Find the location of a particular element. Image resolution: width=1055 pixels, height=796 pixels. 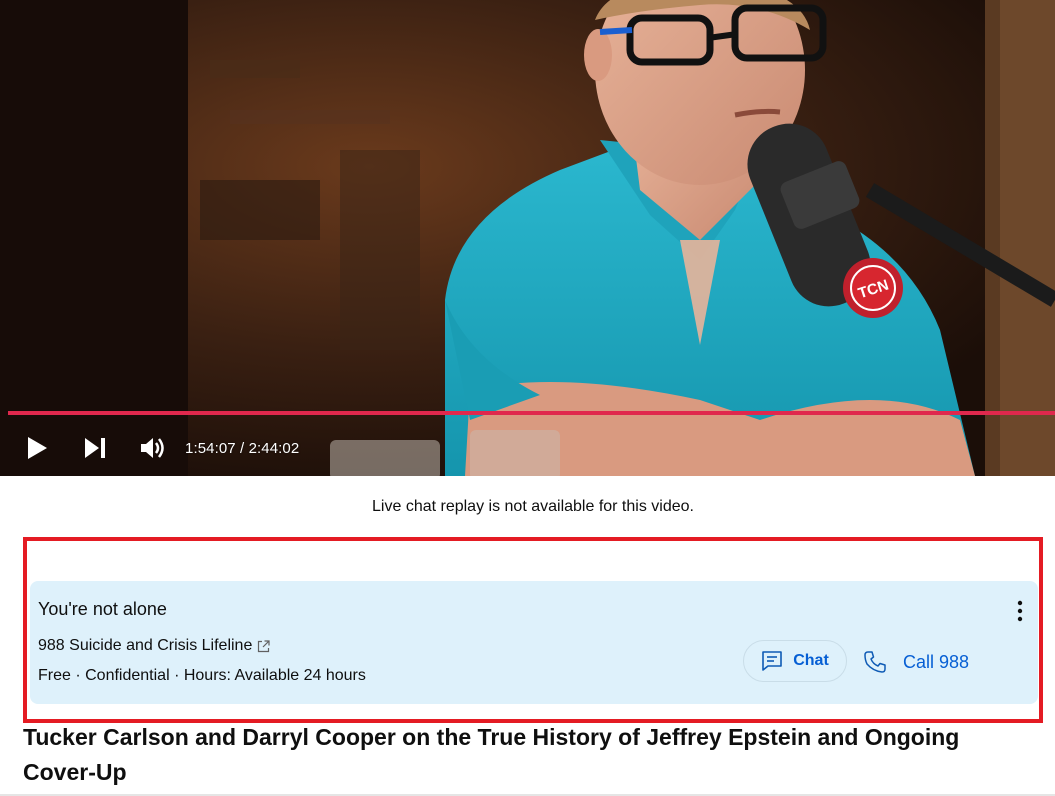

skip-next-icon is located at coordinates (95, 448).